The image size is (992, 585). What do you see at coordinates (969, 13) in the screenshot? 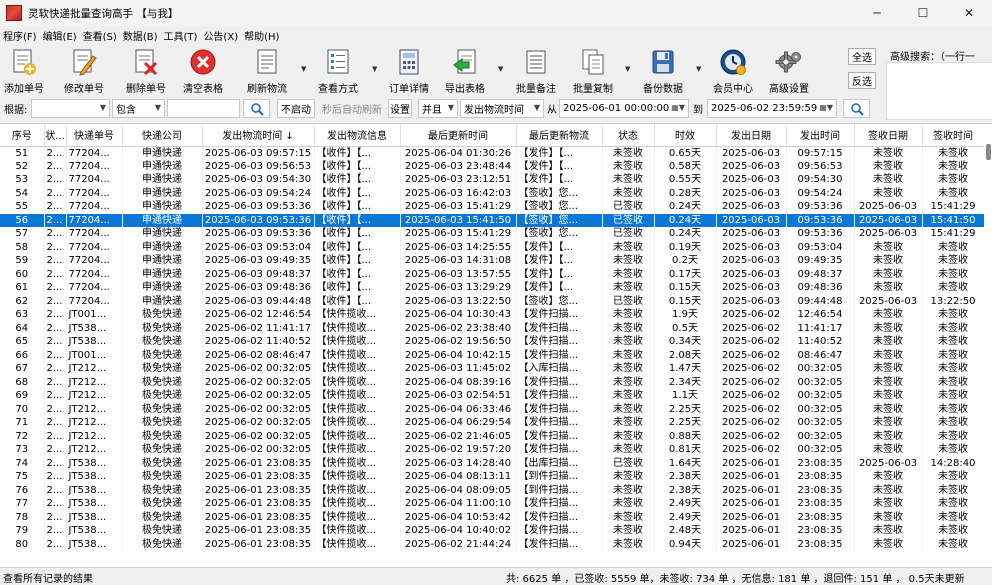
I see `close-button: ✕` at bounding box center [969, 13].